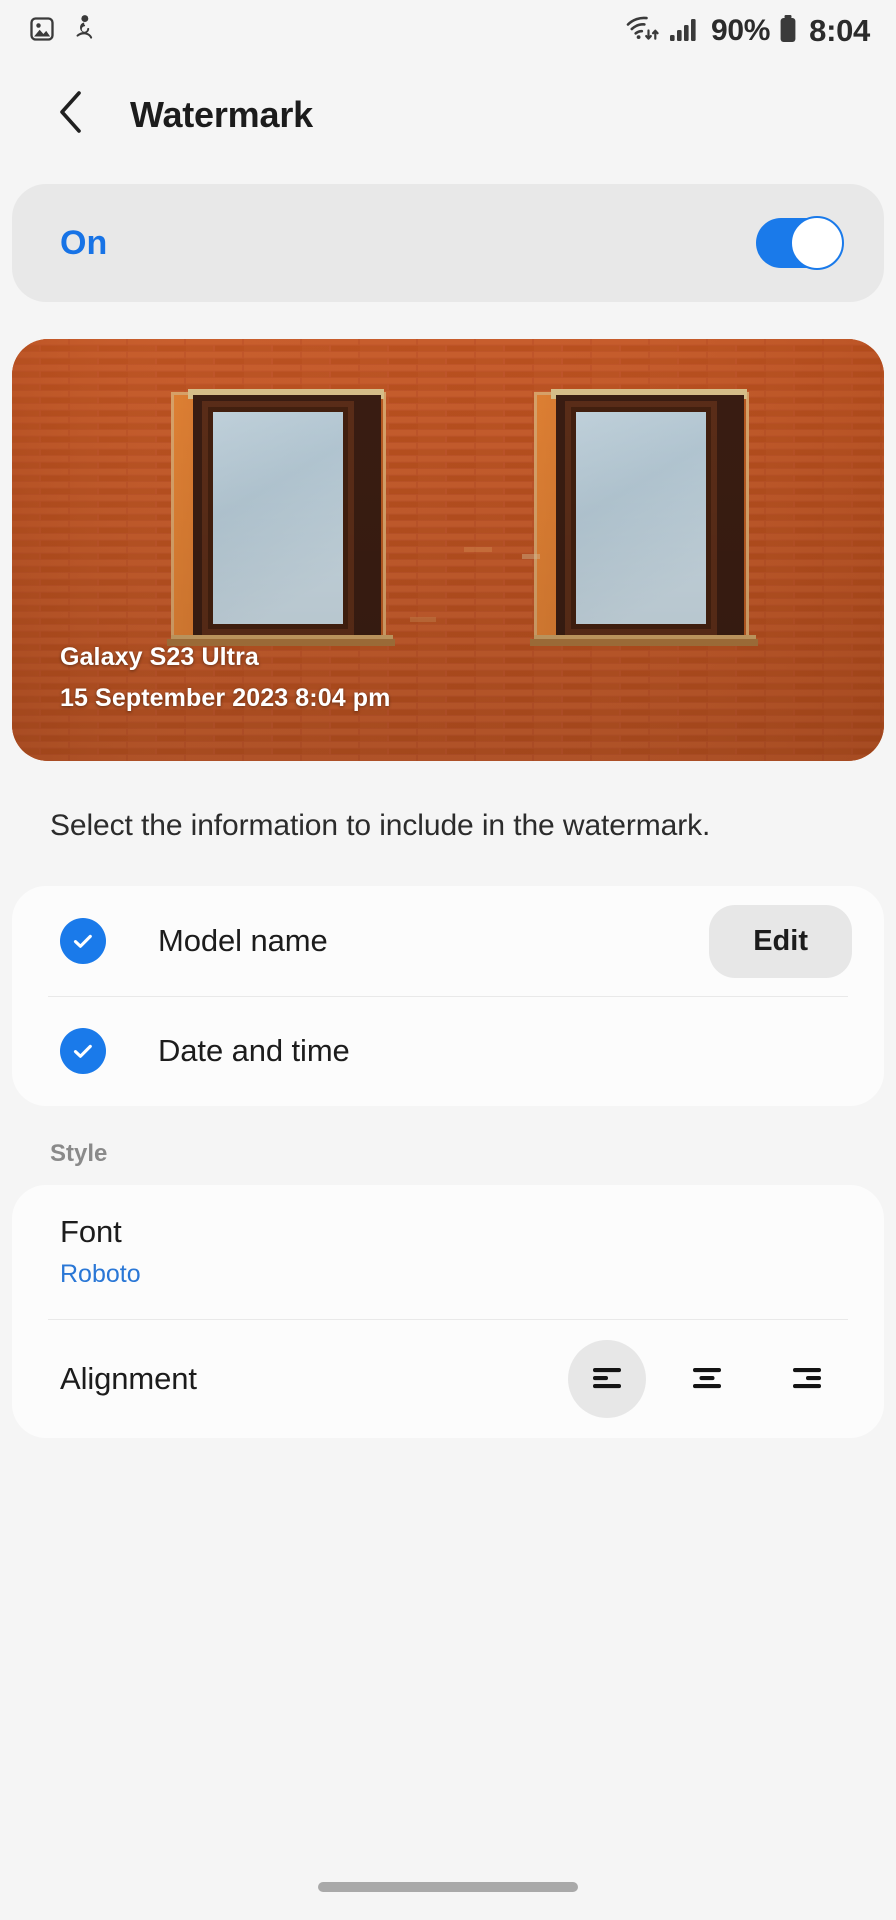  Describe the element at coordinates (839, 30) in the screenshot. I see `status-bar-clock: 8:04` at that location.